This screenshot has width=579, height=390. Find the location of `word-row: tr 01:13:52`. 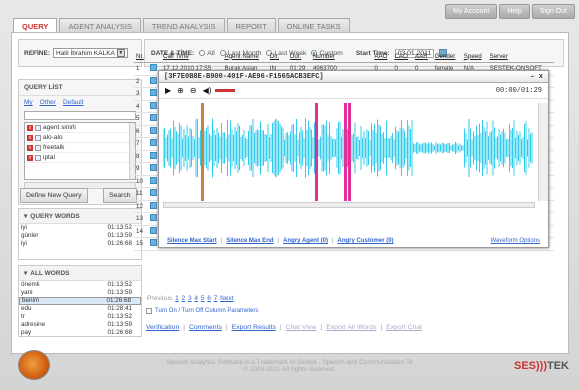

word-row: tr 01:13:52 is located at coordinates (80, 317).